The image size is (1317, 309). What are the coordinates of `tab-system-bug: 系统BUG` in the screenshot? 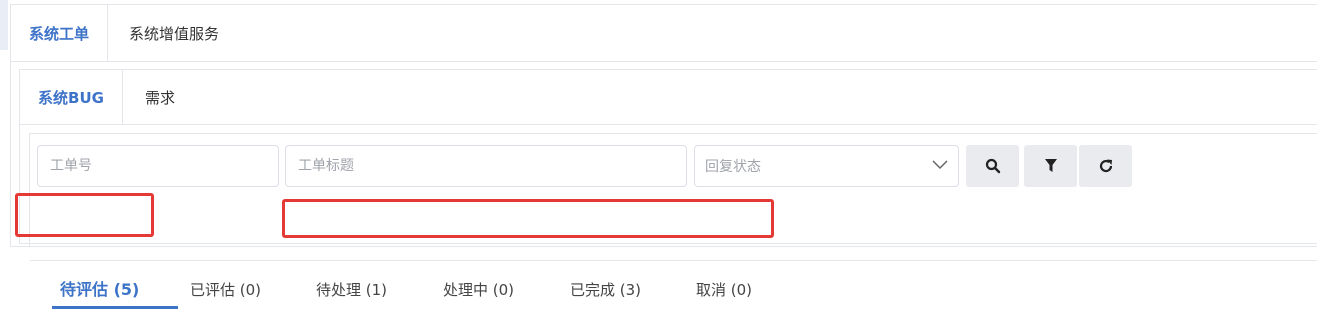 It's located at (71, 97).